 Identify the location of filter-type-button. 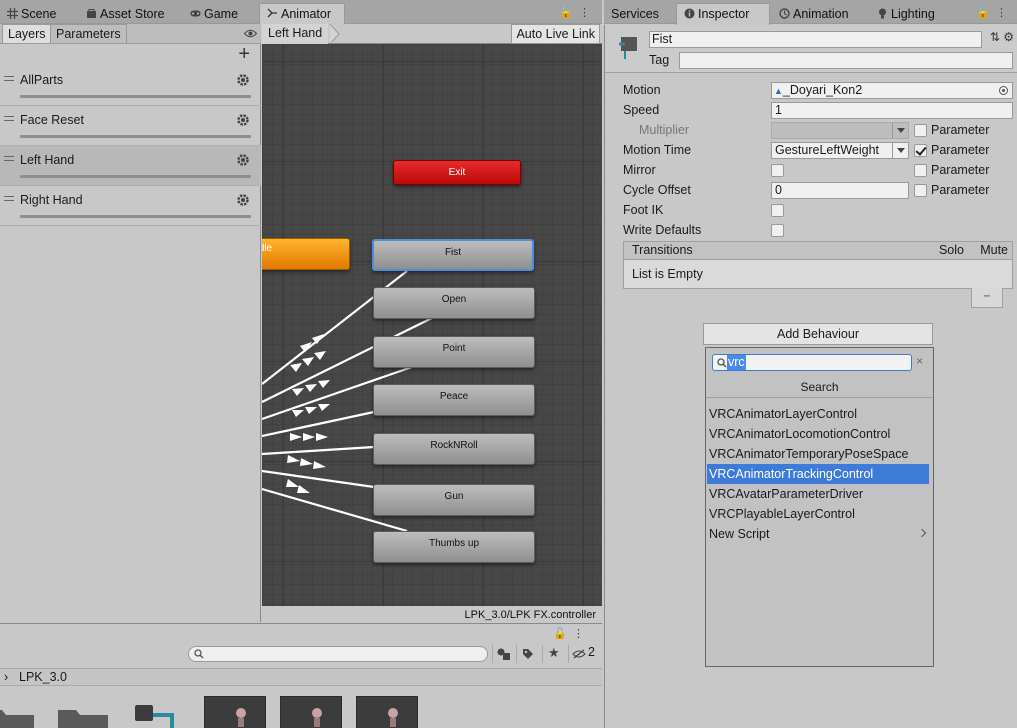
(503, 654).